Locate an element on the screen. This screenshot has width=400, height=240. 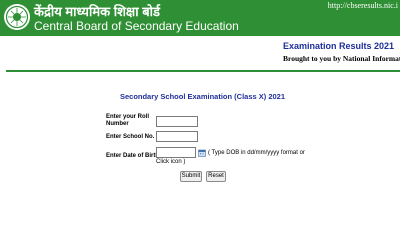
school-number-input is located at coordinates (177, 136).